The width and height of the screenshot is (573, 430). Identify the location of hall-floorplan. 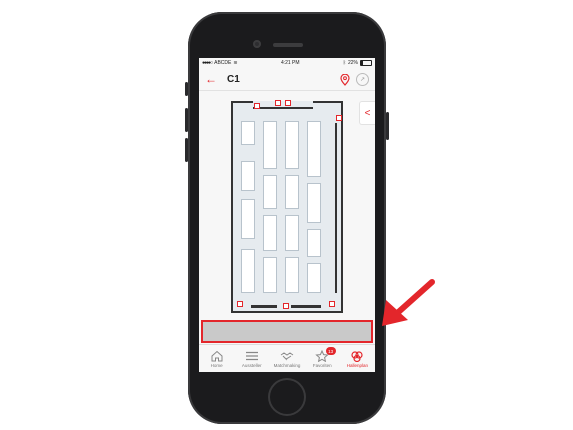
(287, 206).